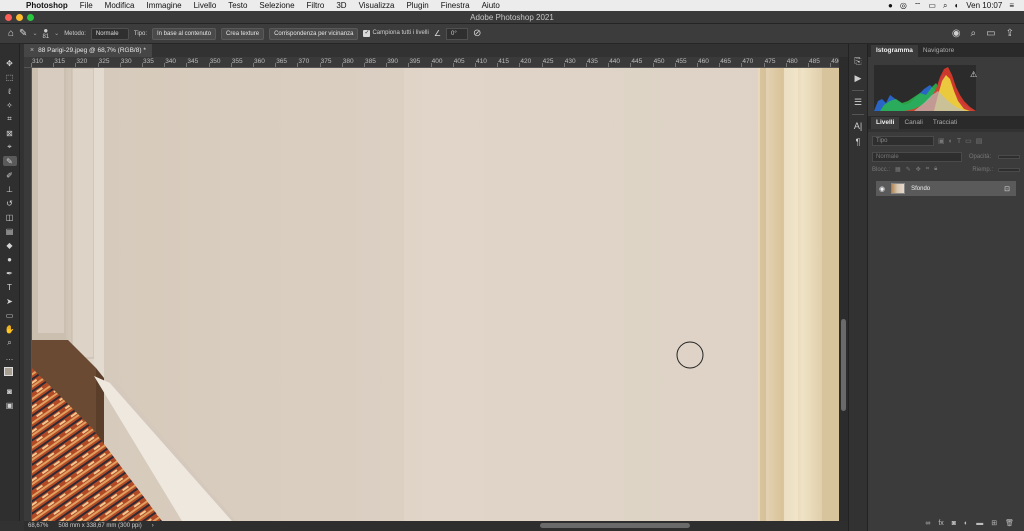  I want to click on new-group-icon: ▬, so click(979, 523).